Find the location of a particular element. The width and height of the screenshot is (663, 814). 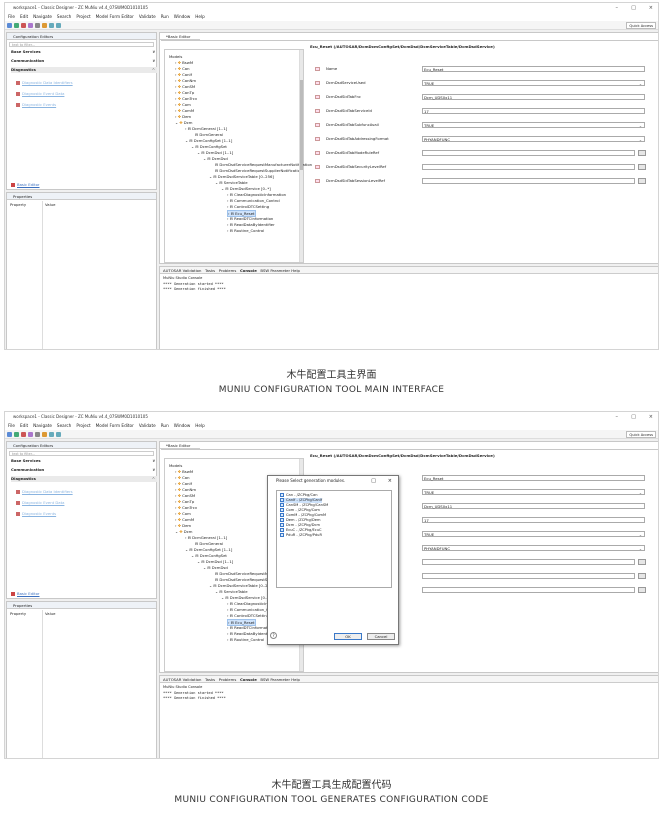

tree-item: ⌄ ⊟ DcmConfigSet is located at coordinates (209, 555).